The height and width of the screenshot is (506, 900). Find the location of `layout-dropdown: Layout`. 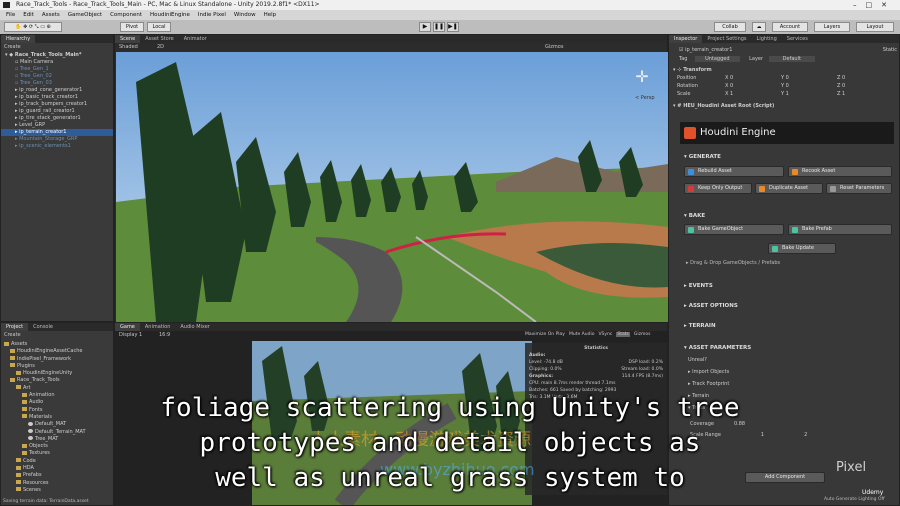

layout-dropdown: Layout is located at coordinates (875, 27).